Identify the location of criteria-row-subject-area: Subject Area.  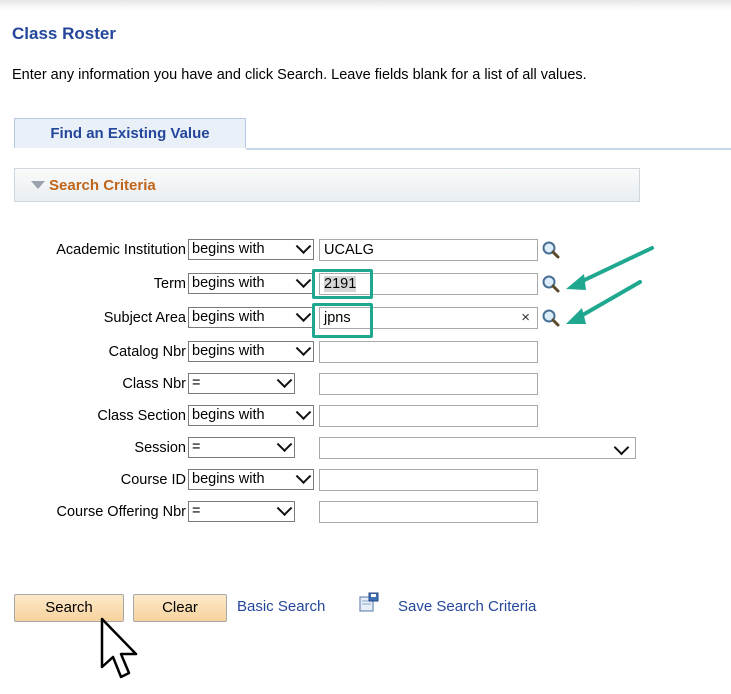
(93, 318).